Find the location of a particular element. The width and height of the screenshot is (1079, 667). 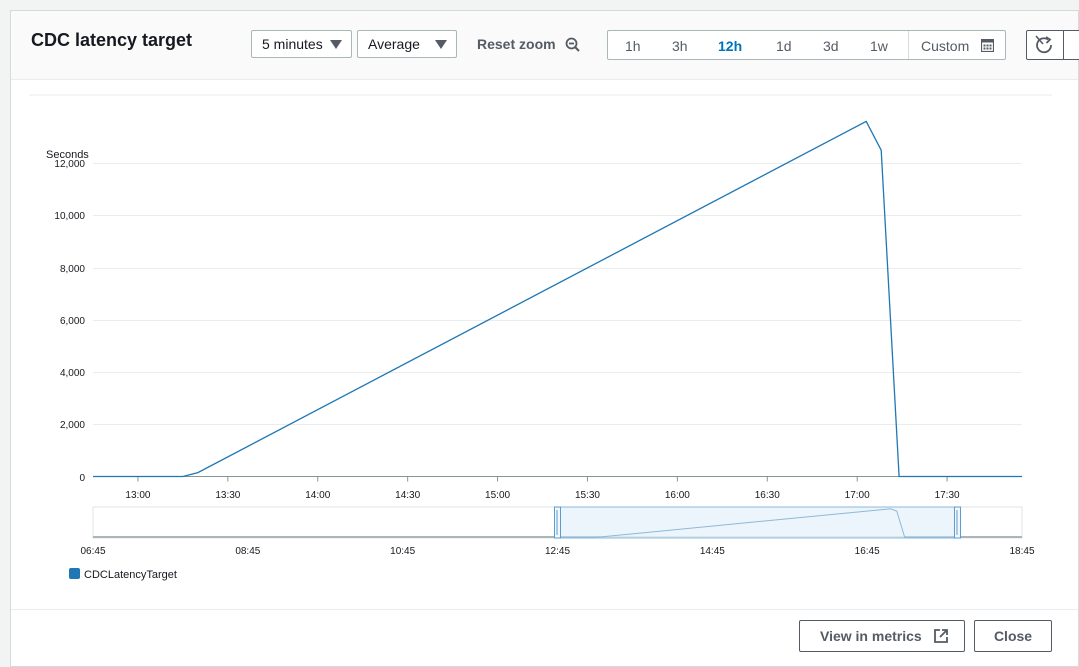

x-tick-label: 13:00 is located at coordinates (137, 495).